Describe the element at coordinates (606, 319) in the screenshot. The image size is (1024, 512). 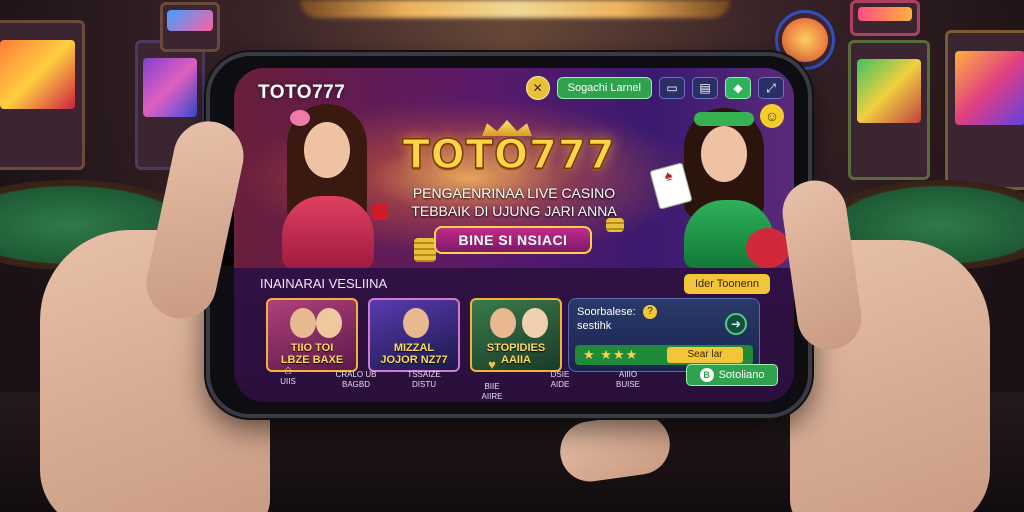
I see `promo-title: Soorbalese: sestihk` at that location.